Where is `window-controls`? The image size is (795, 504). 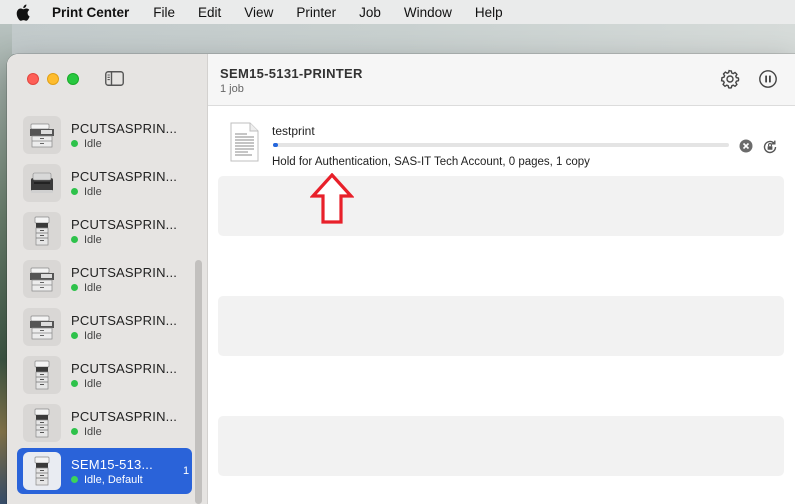 window-controls is located at coordinates (57, 79).